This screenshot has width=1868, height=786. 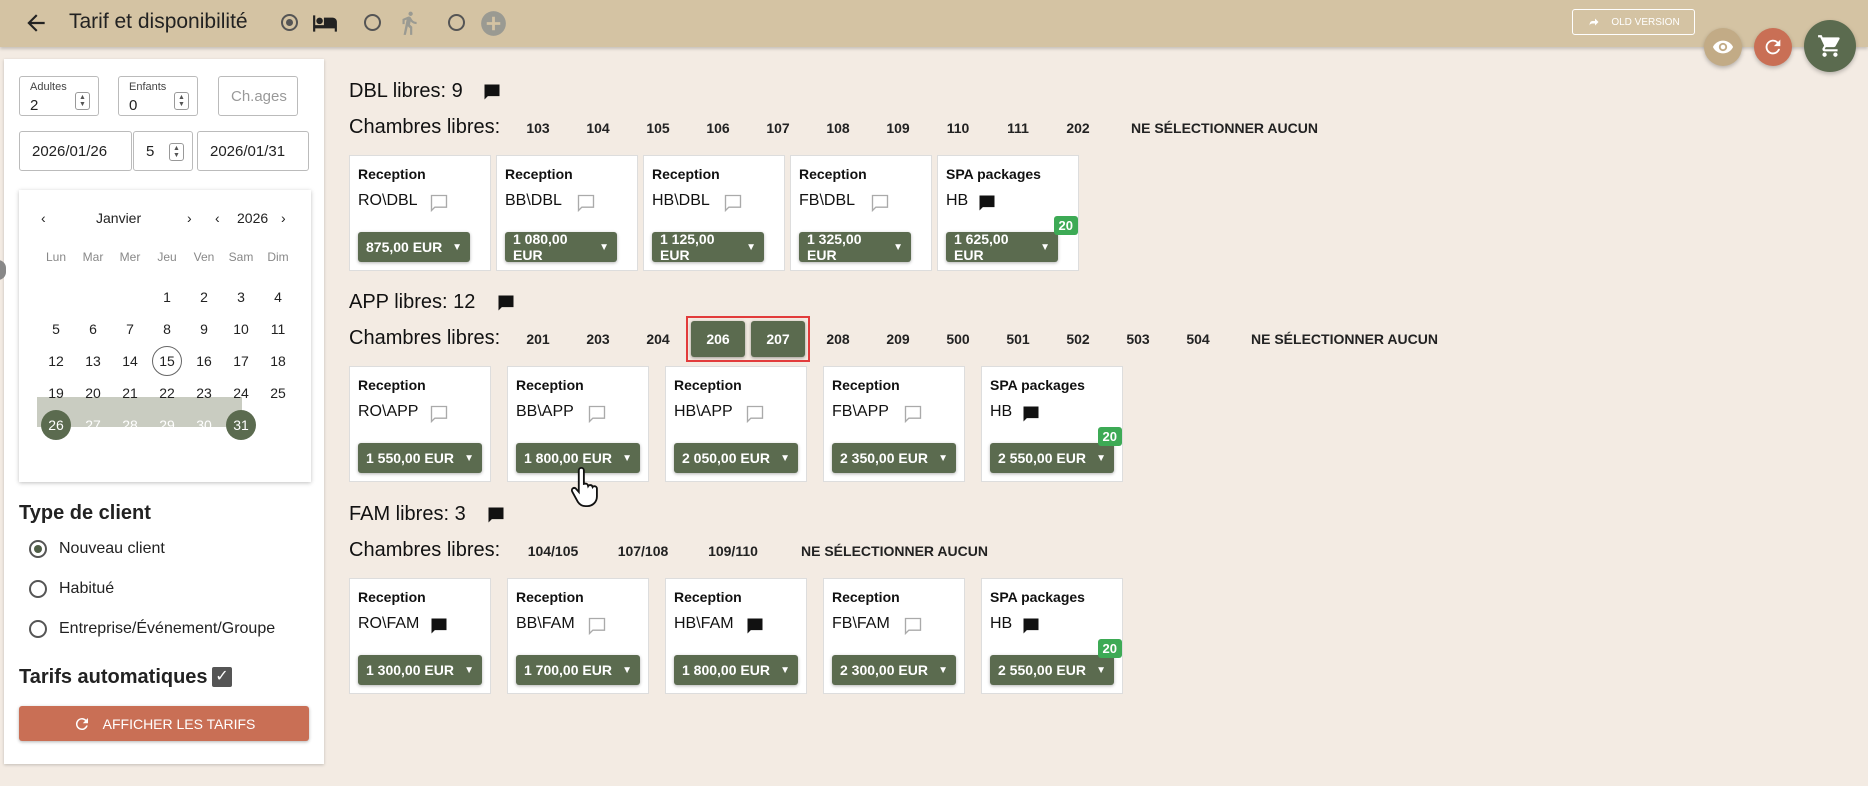 I want to click on calendar-day: 10, so click(x=241, y=329).